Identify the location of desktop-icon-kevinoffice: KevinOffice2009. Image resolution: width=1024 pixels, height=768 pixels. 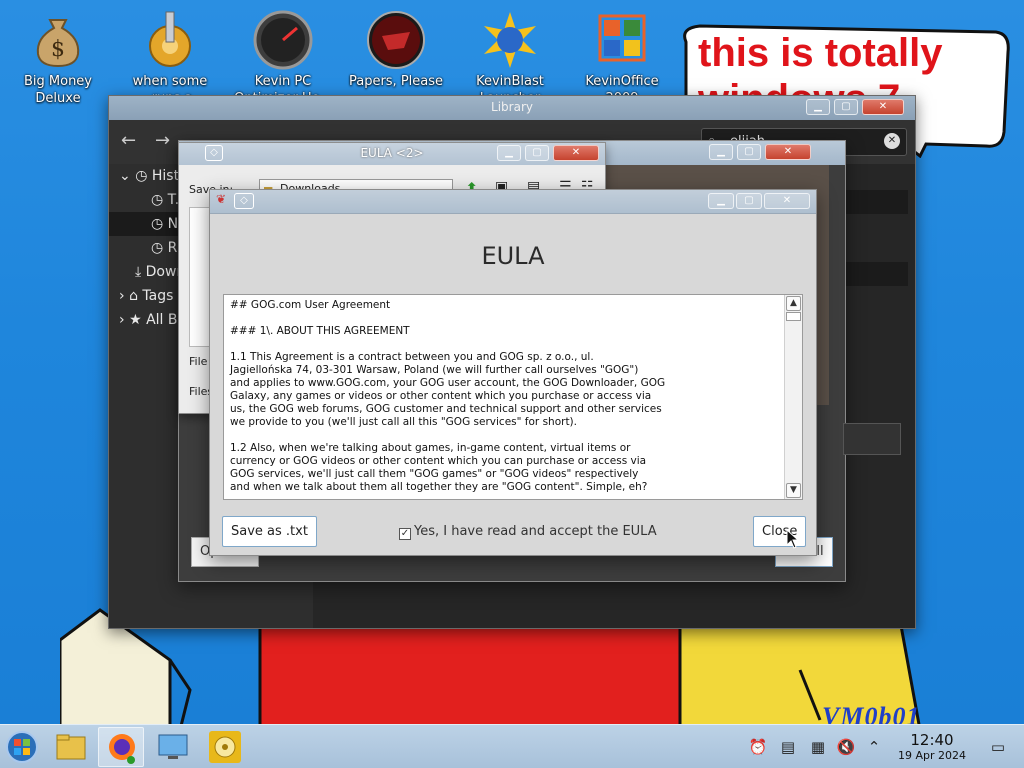
(622, 54).